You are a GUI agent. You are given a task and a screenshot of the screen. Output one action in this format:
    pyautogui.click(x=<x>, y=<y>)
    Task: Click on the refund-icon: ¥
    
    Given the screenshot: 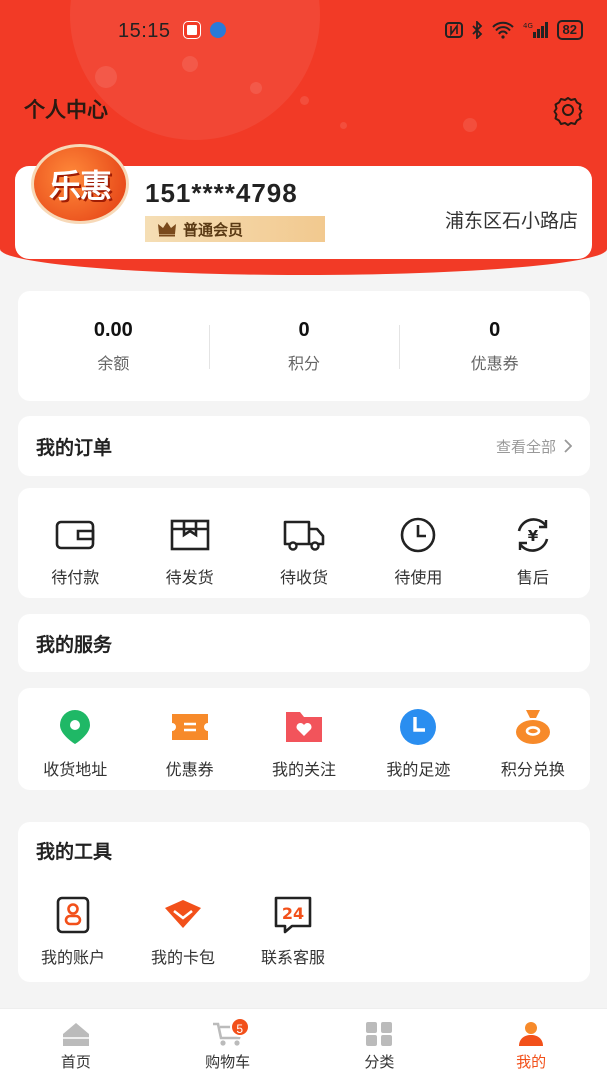 What is the action you would take?
    pyautogui.click(x=533, y=535)
    